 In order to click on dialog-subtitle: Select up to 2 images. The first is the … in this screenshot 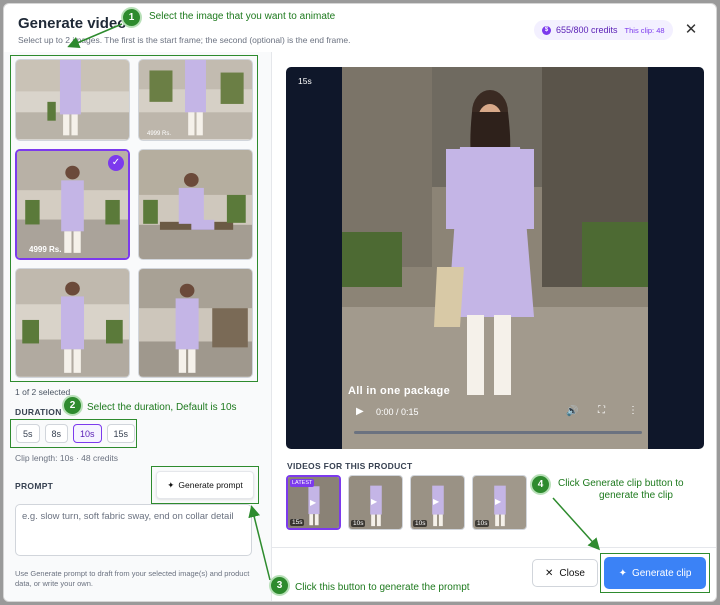, I will do `click(184, 40)`.